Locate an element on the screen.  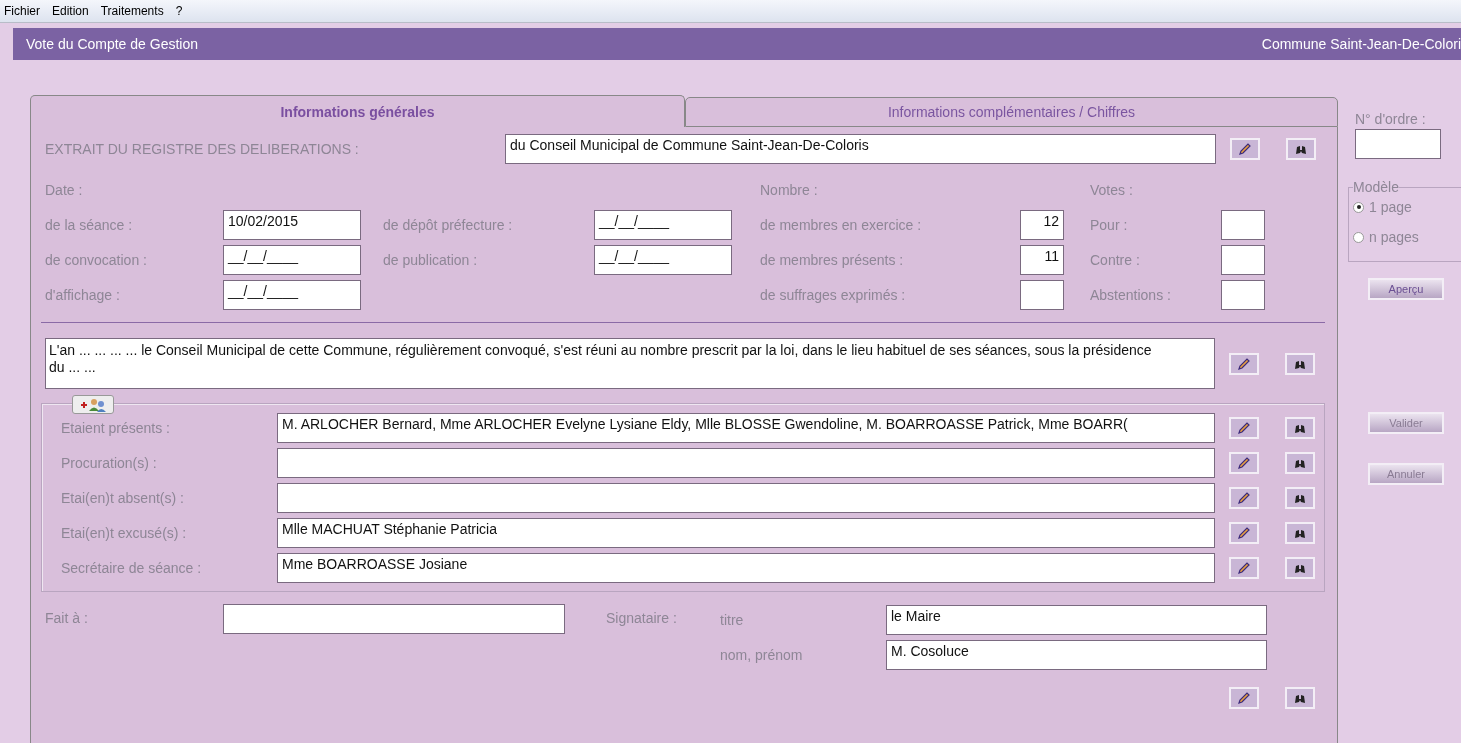
add-person-icon is located at coordinates (93, 404).